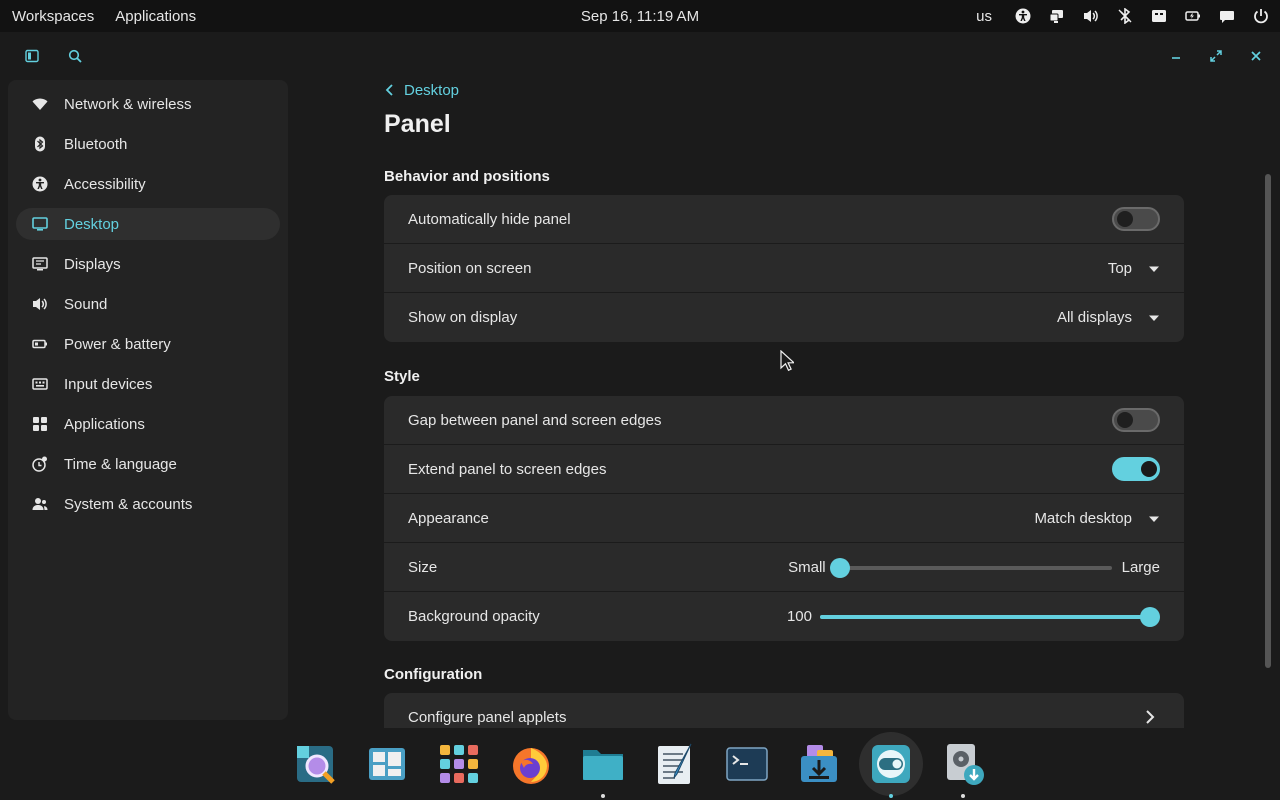  What do you see at coordinates (40, 464) in the screenshot?
I see `time-language-icon` at bounding box center [40, 464].